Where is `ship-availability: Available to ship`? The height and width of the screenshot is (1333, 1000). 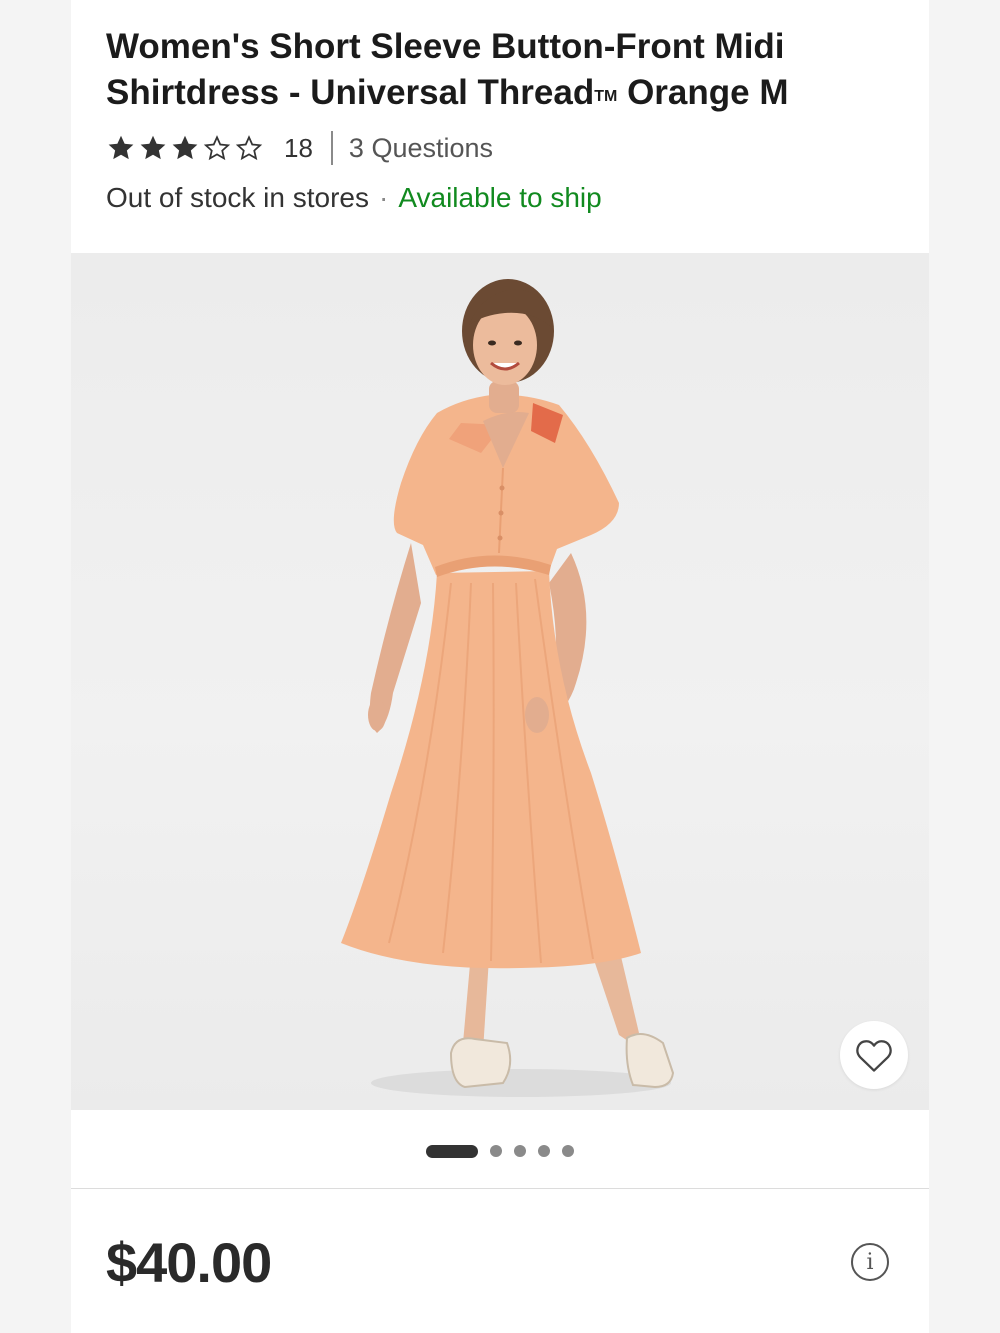
ship-availability: Available to ship is located at coordinates (499, 197).